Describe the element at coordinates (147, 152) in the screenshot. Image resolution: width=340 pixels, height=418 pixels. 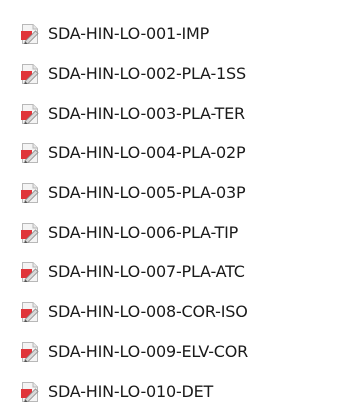
I see `file-name: SDA-HIN-LO-004-PLA-02P` at that location.